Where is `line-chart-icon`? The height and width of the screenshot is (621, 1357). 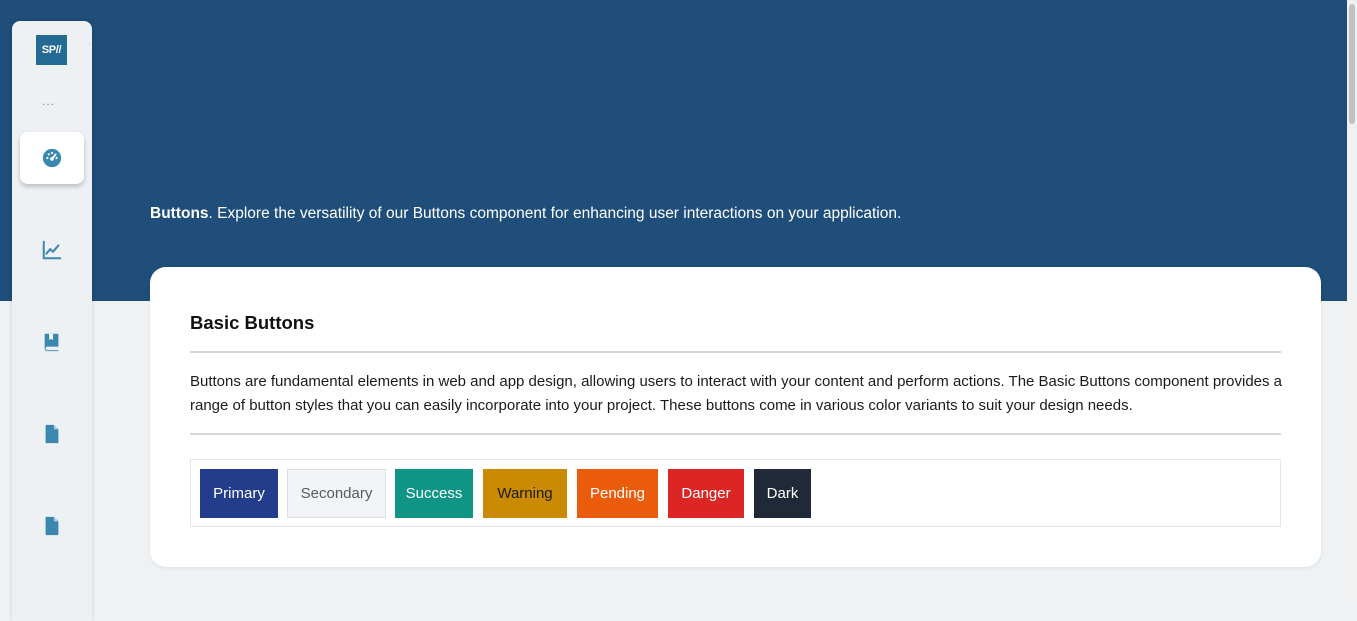 line-chart-icon is located at coordinates (52, 250).